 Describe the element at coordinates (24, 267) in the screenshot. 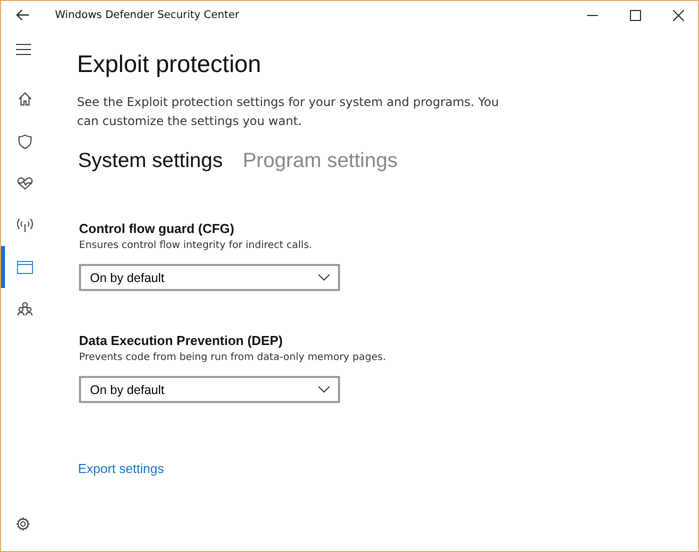

I see `browser-window-icon` at that location.